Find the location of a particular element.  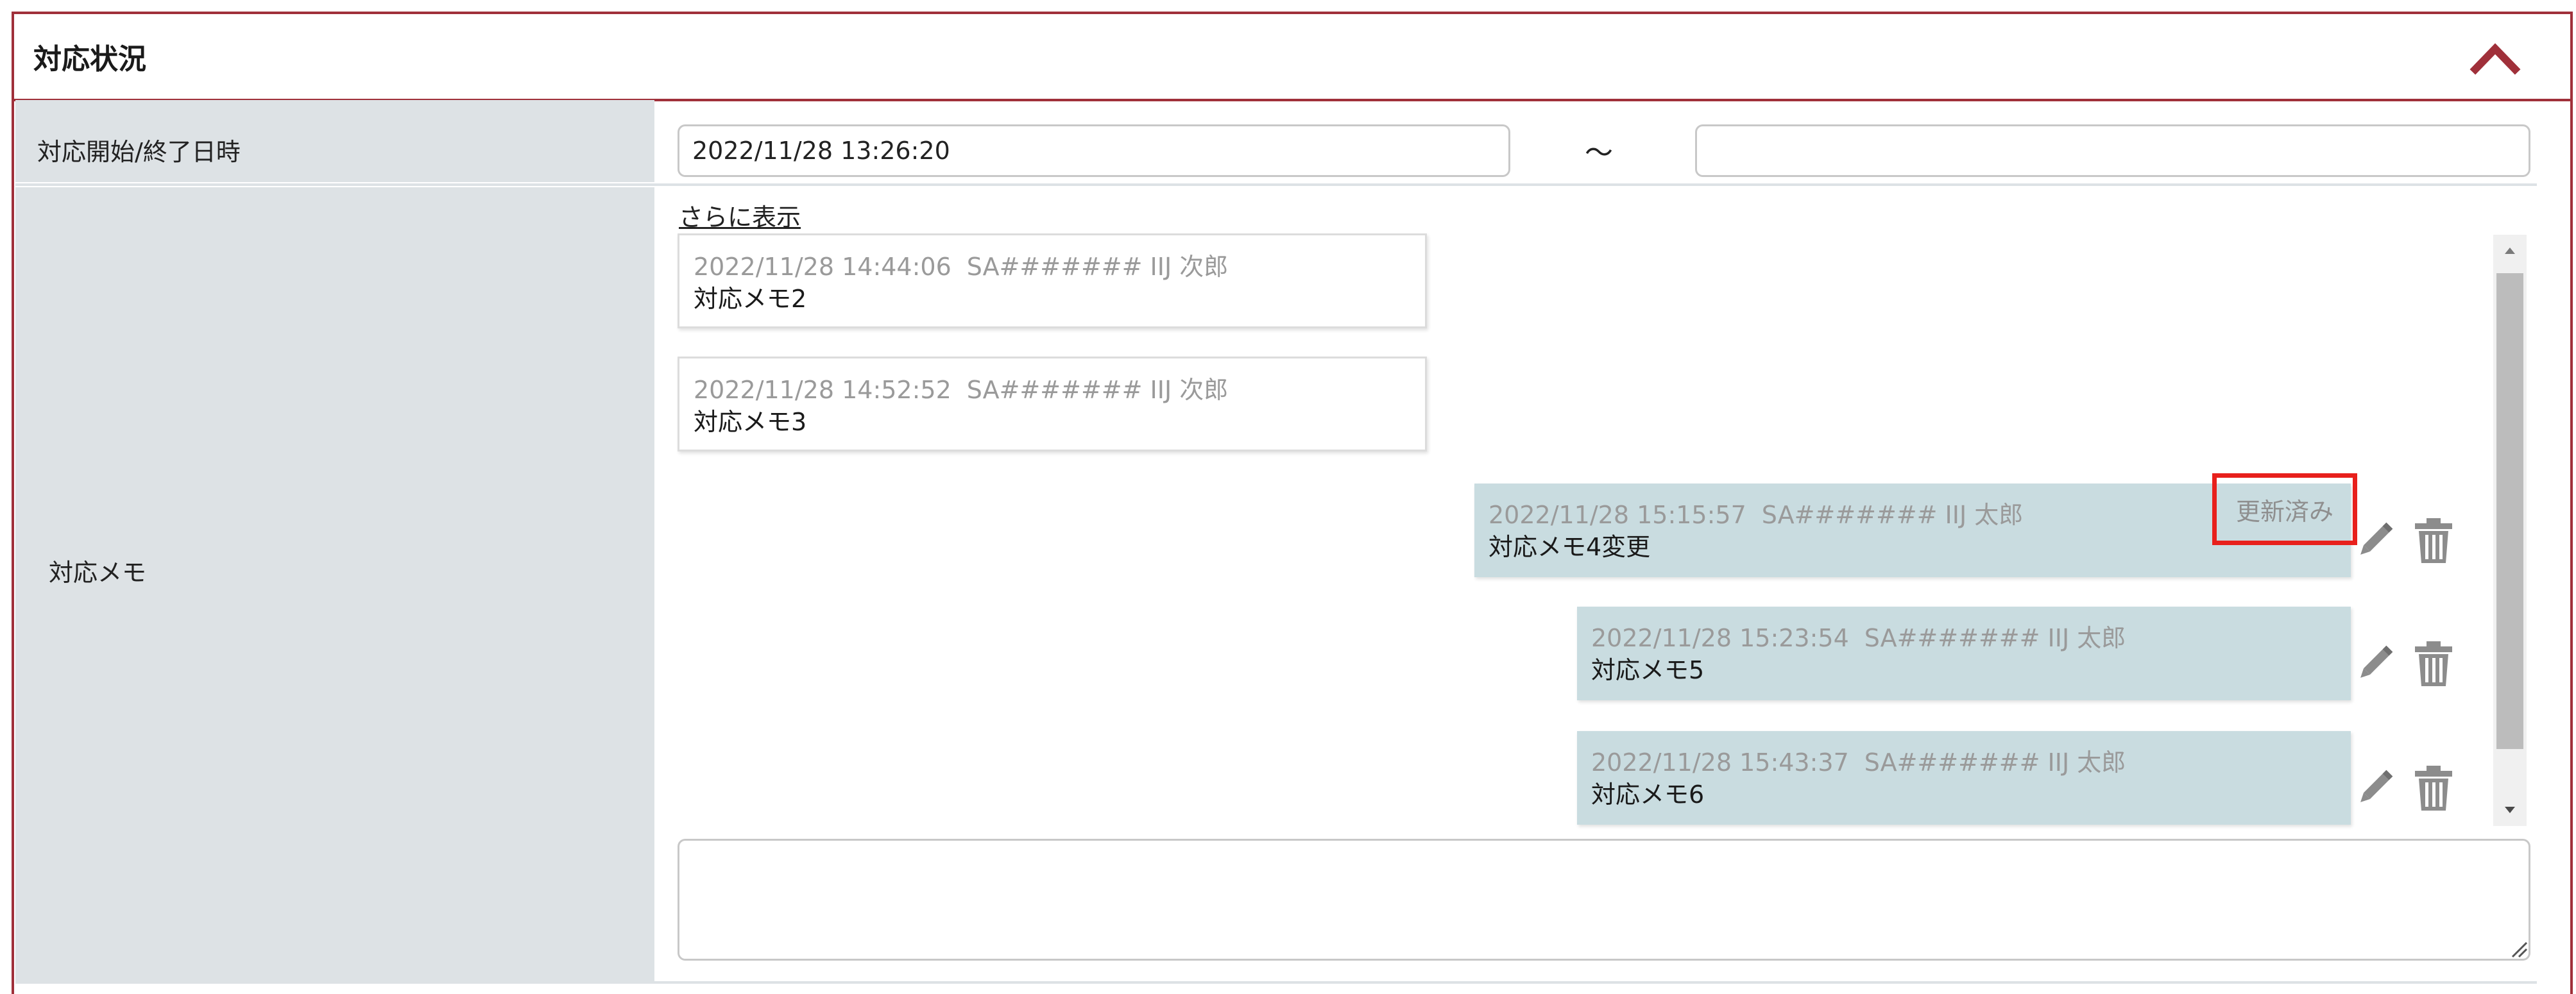

panel-title: 対応状況 is located at coordinates (89, 59).